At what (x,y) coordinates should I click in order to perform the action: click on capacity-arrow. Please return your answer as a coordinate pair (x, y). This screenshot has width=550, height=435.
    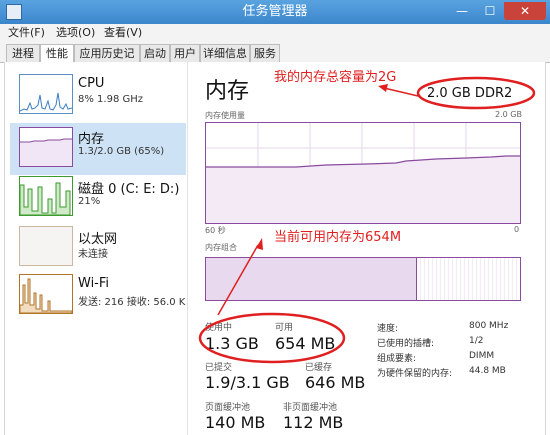
    Looking at the image, I should click on (401, 92).